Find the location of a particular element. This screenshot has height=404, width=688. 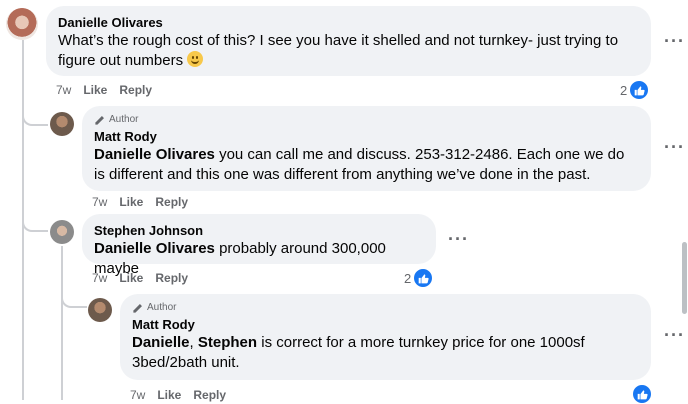

reaction-summary is located at coordinates (642, 394).